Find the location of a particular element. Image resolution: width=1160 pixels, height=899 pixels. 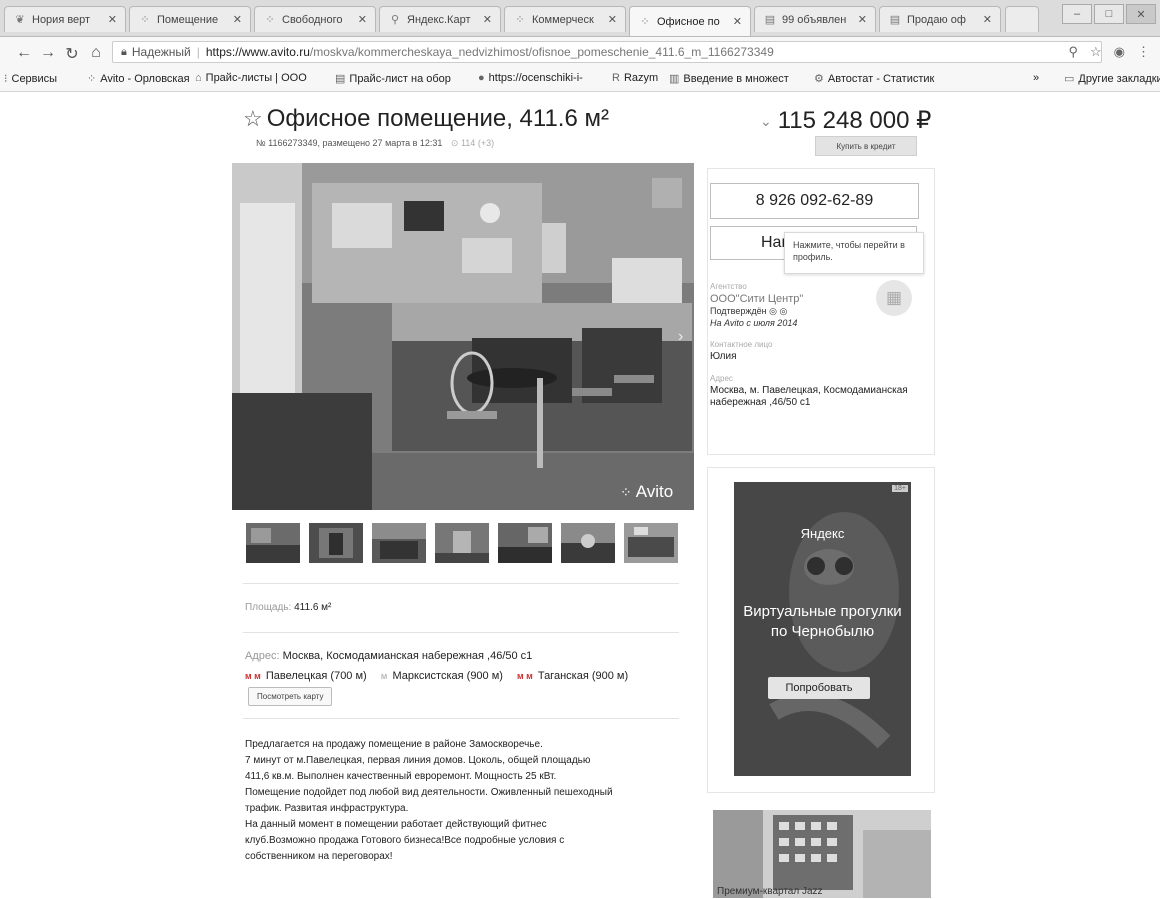

secondary-ad-caption: Премиум-квартал Jazz is located at coordinates (770, 891).